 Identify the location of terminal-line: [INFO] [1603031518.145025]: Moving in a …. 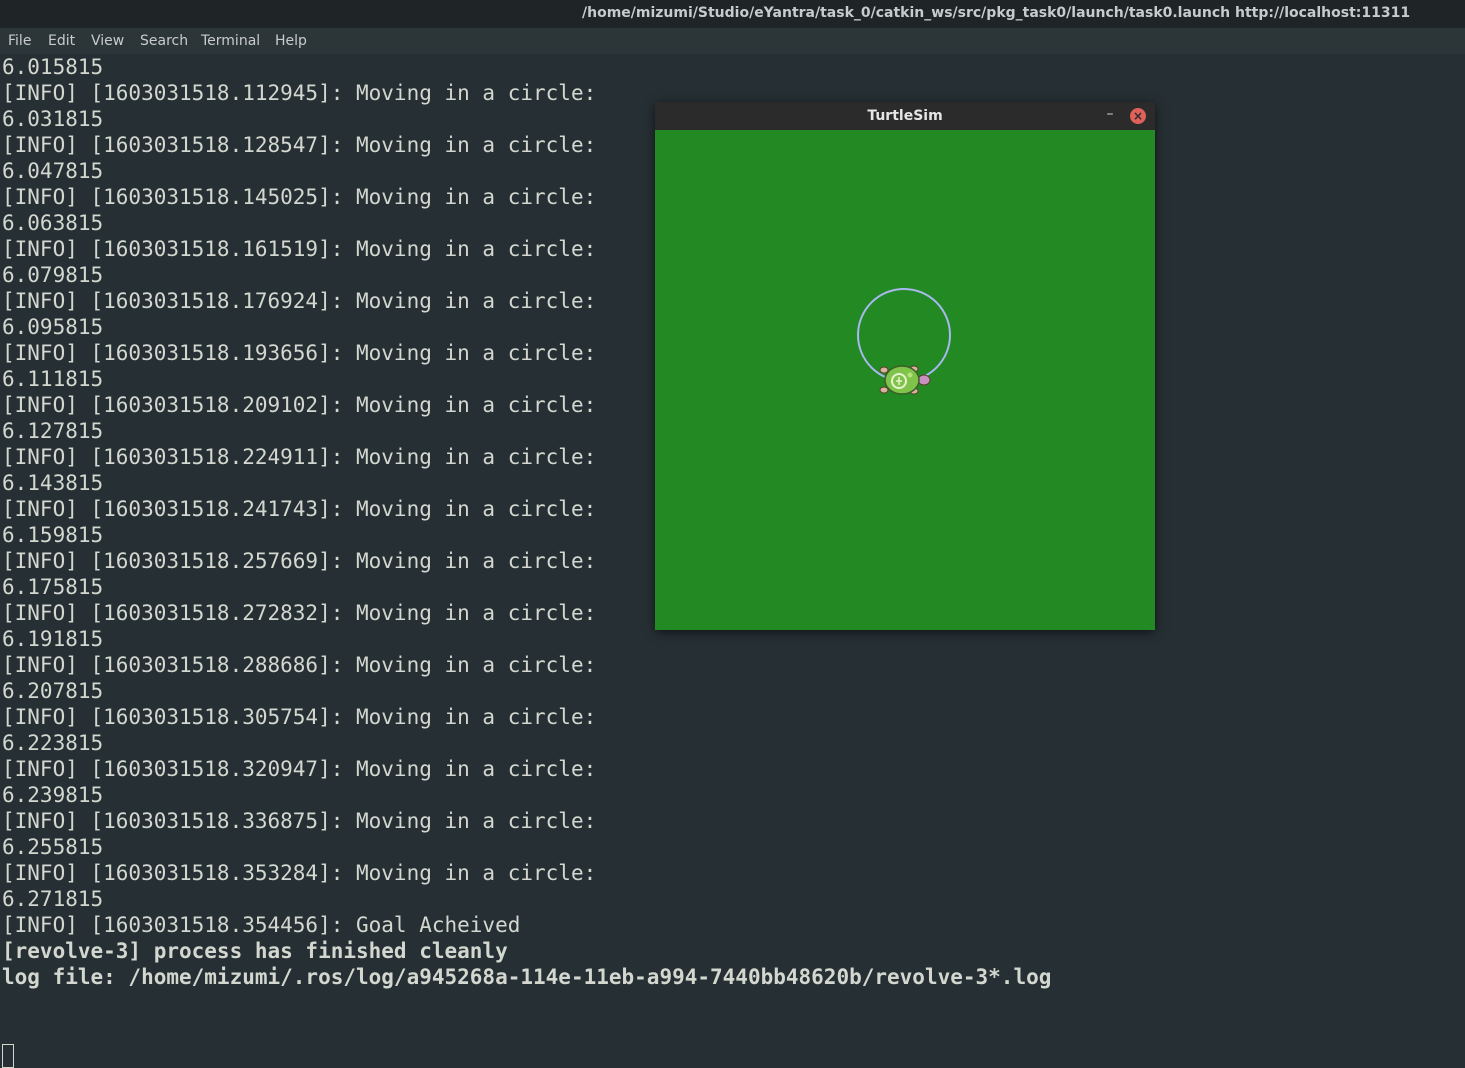
(299, 197).